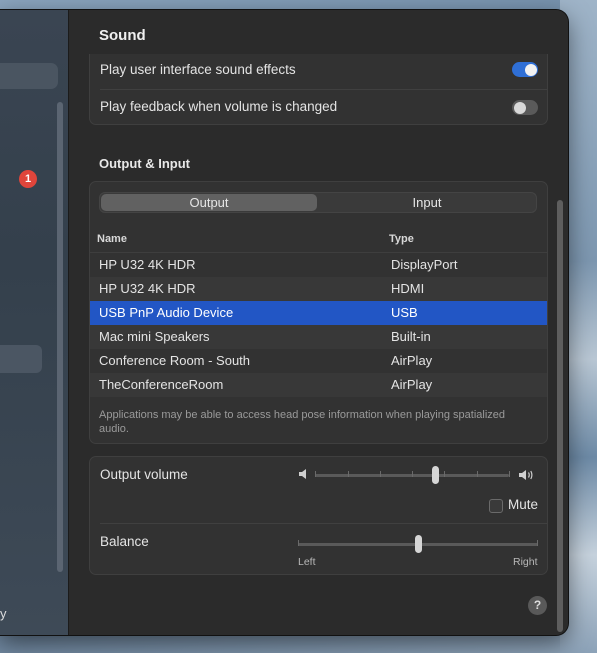 This screenshot has width=597, height=653. What do you see at coordinates (144, 163) in the screenshot?
I see `section-title-output-input: Output & Input` at bounding box center [144, 163].